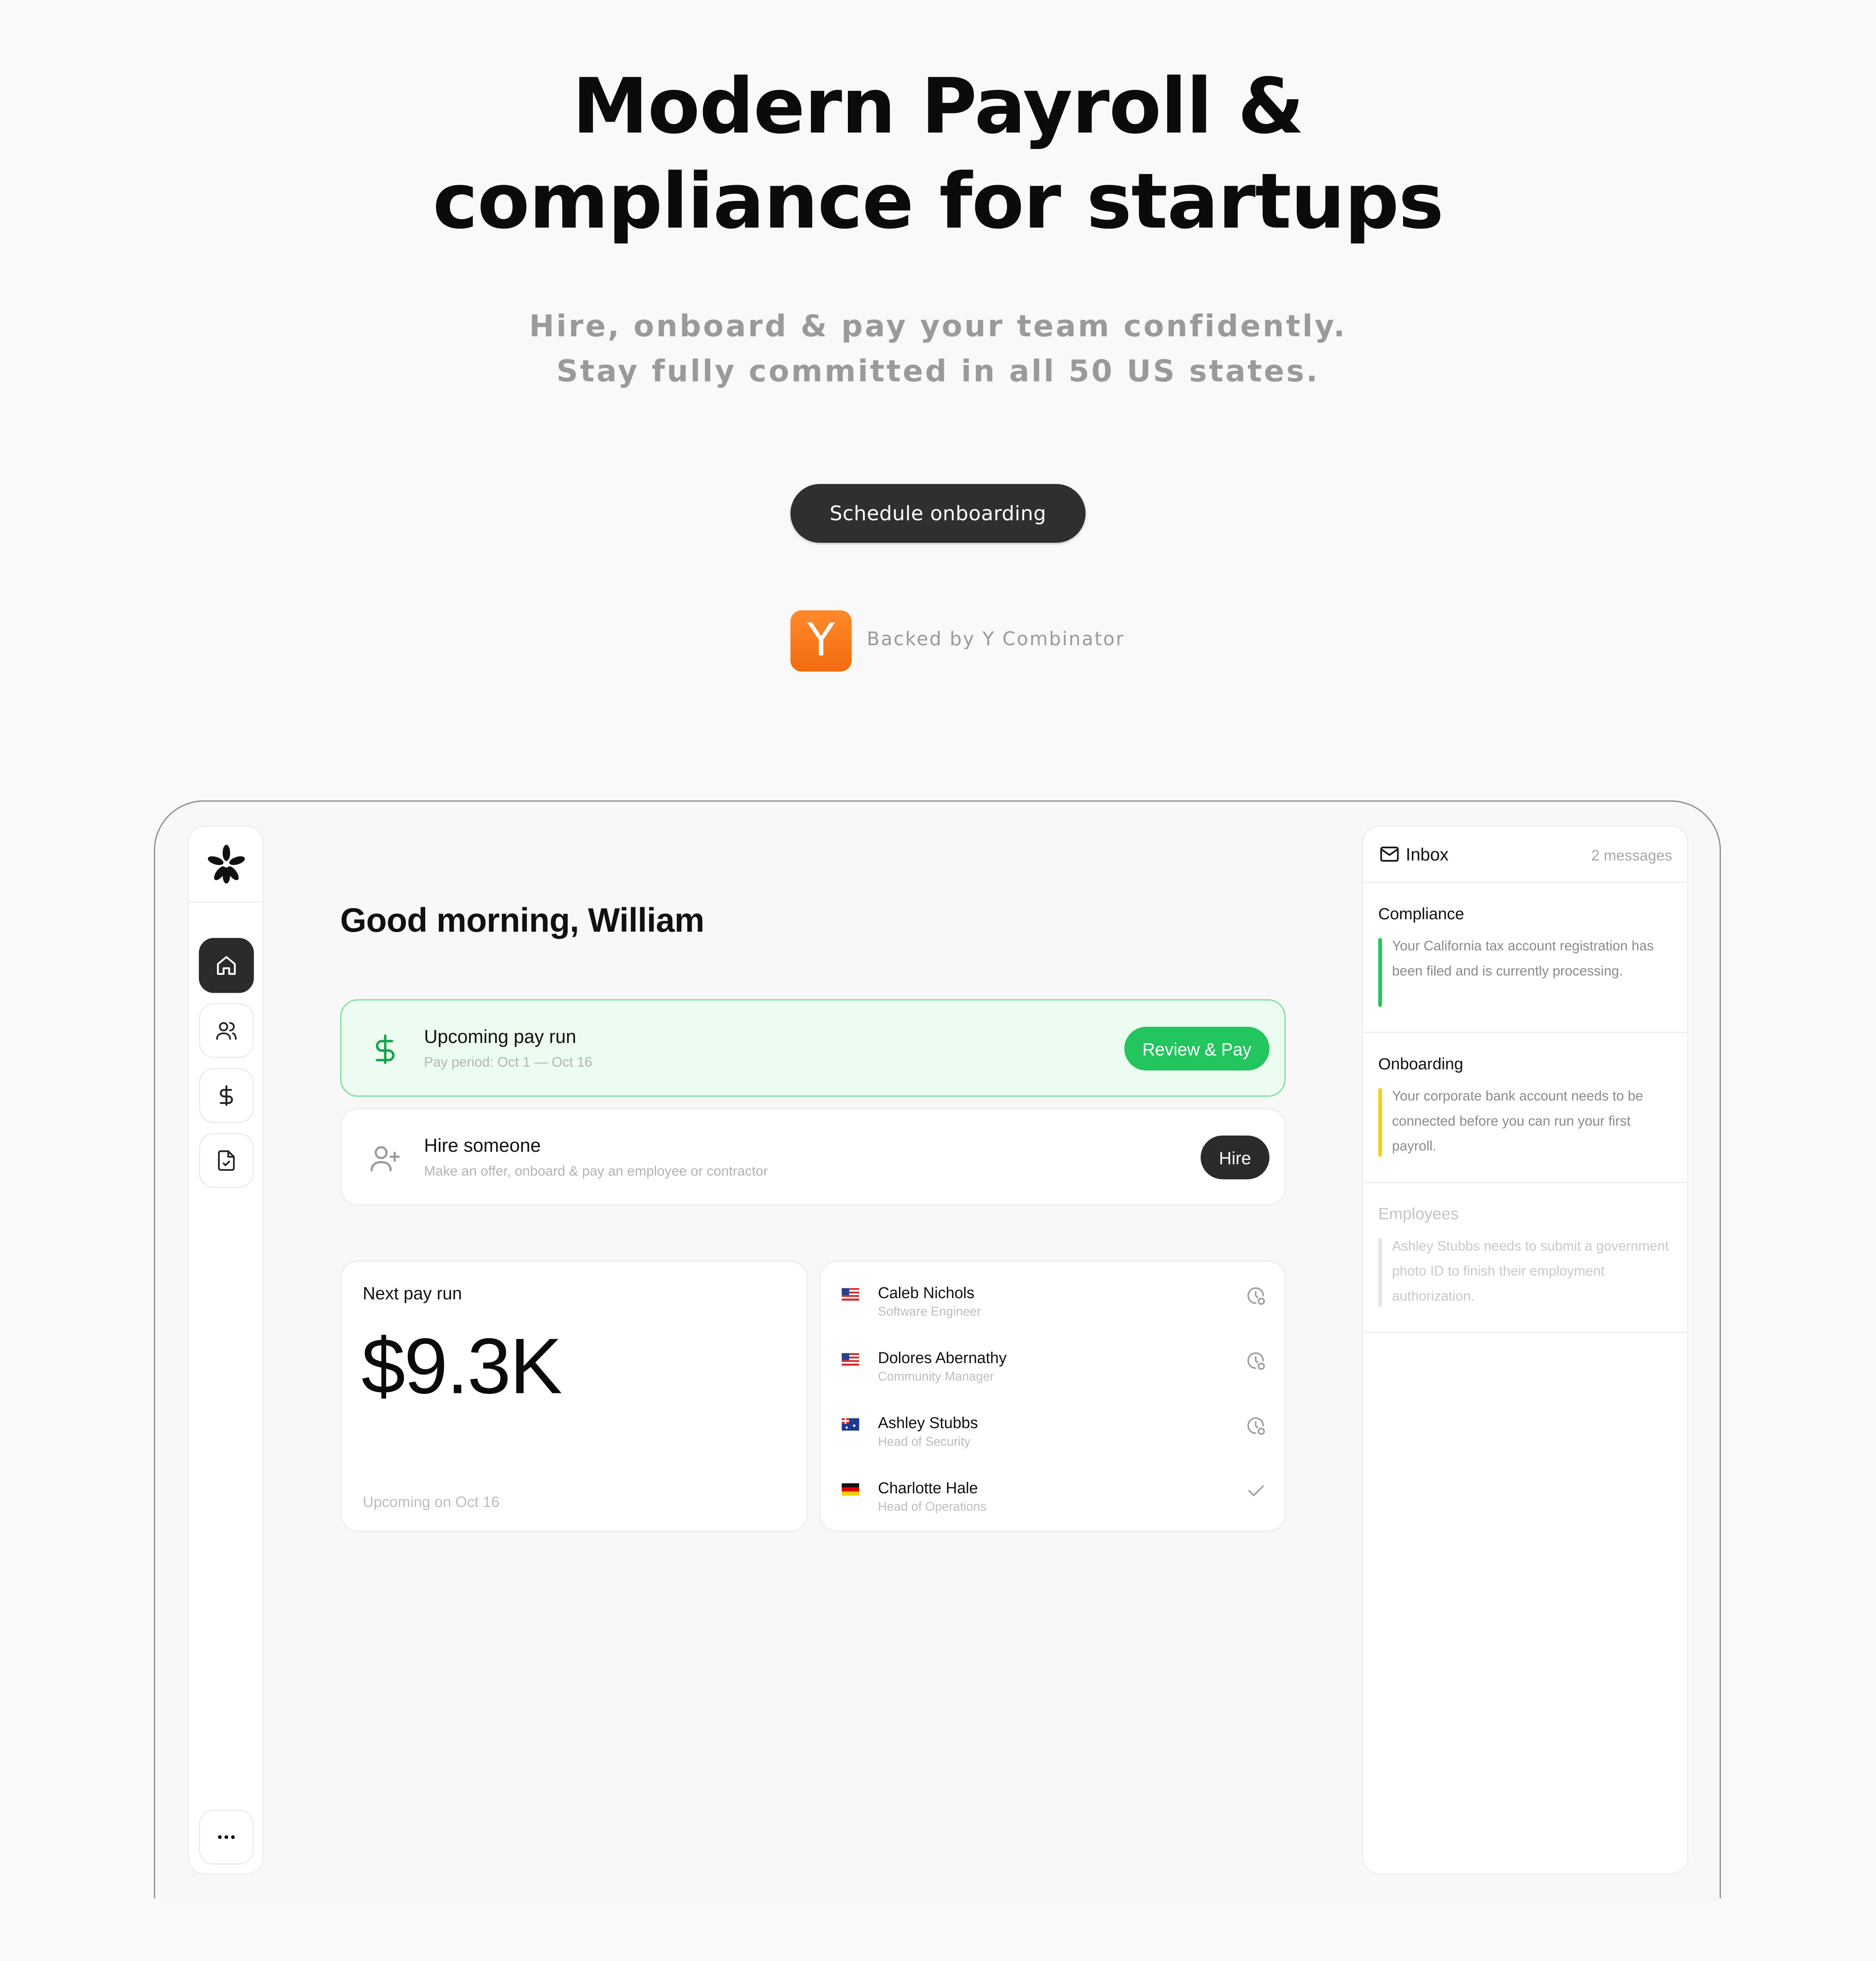 This screenshot has width=1876, height=1961. I want to click on add-user-icon, so click(385, 1159).